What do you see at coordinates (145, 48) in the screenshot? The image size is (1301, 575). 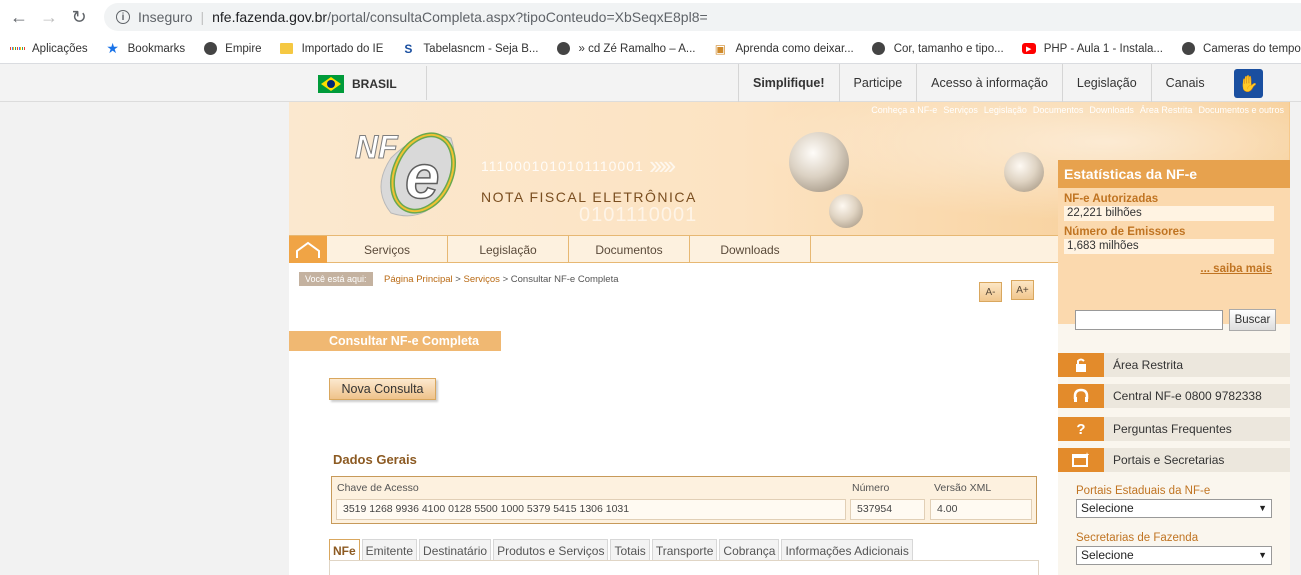 I see `bookmark-bookmarks: ★ Bookmarks` at bounding box center [145, 48].